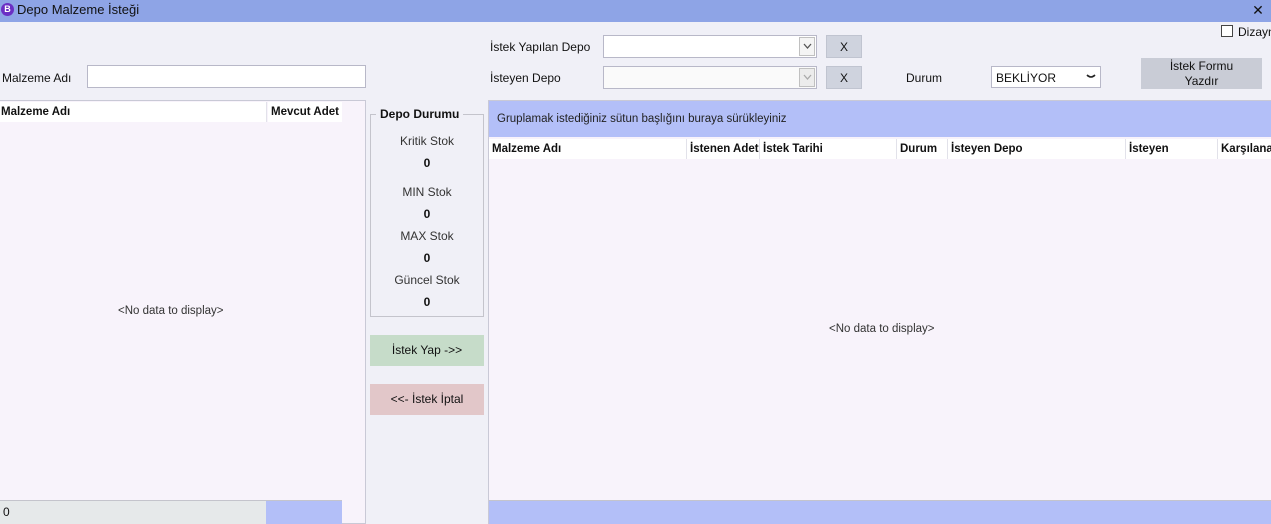 The width and height of the screenshot is (1271, 524). Describe the element at coordinates (427, 280) in the screenshot. I see `current-stock-label: Güncel Stok` at that location.